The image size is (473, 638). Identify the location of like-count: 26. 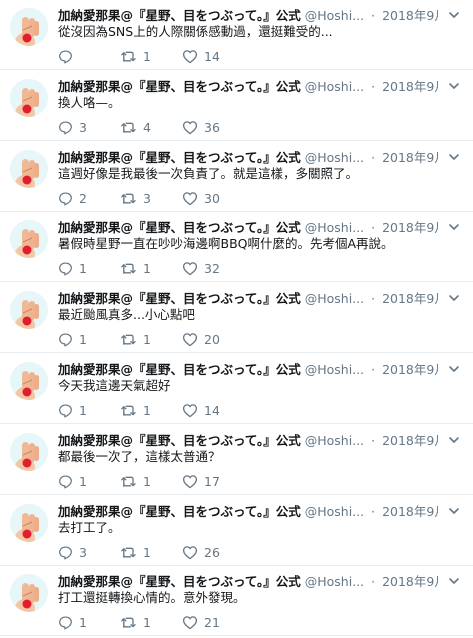
(212, 552).